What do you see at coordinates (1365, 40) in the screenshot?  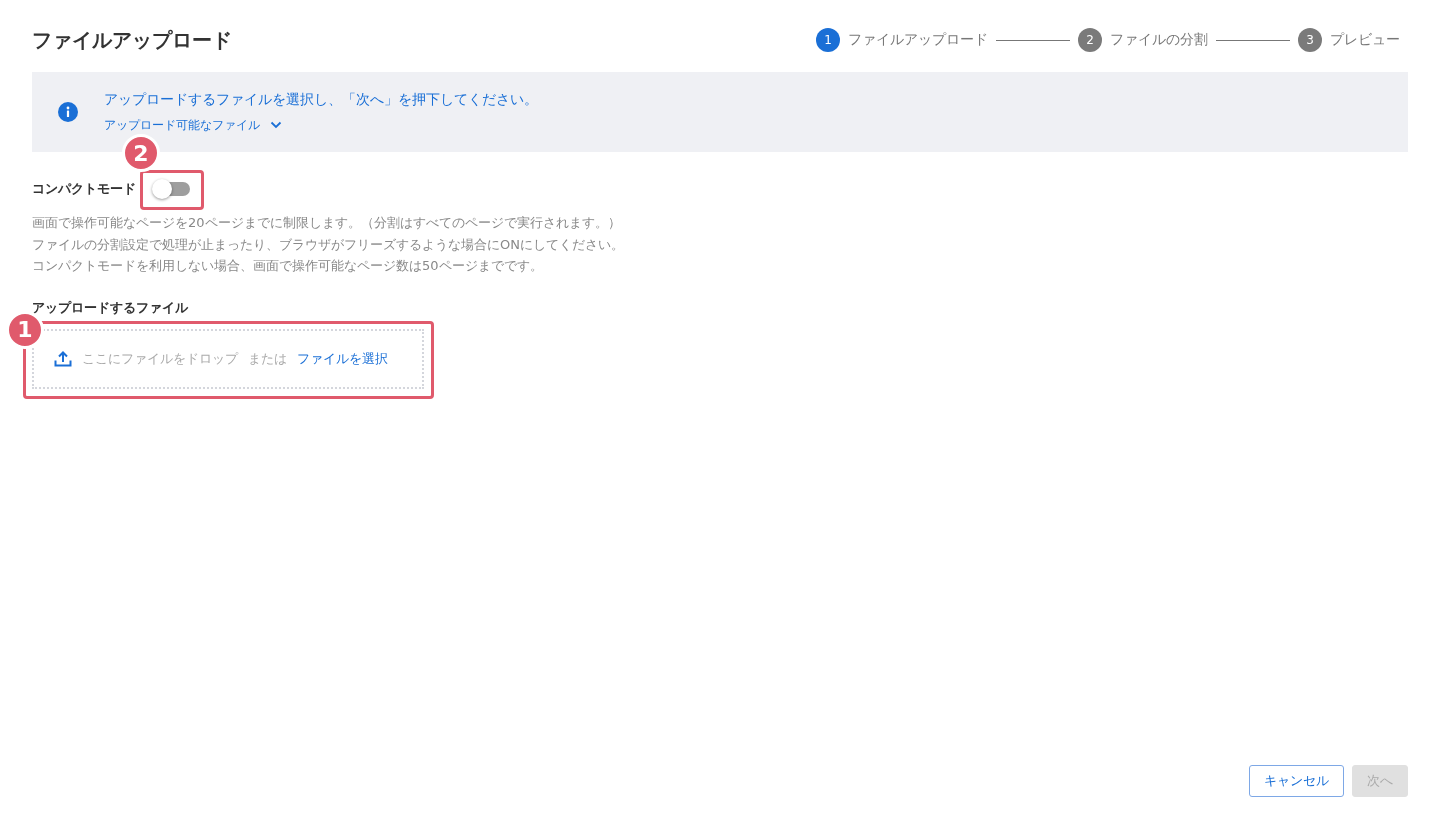 I see `step-label: プレビュー` at bounding box center [1365, 40].